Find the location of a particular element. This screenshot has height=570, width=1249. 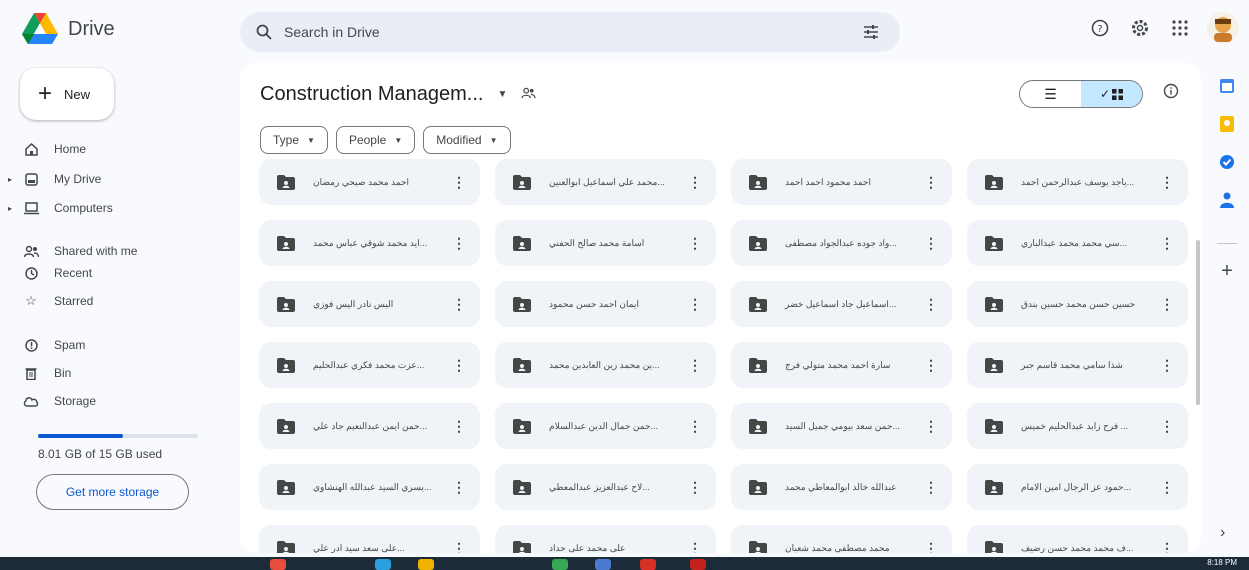

folder-card: ...ايد محمد شوقي عباس محمد ⋮ is located at coordinates (369, 243).